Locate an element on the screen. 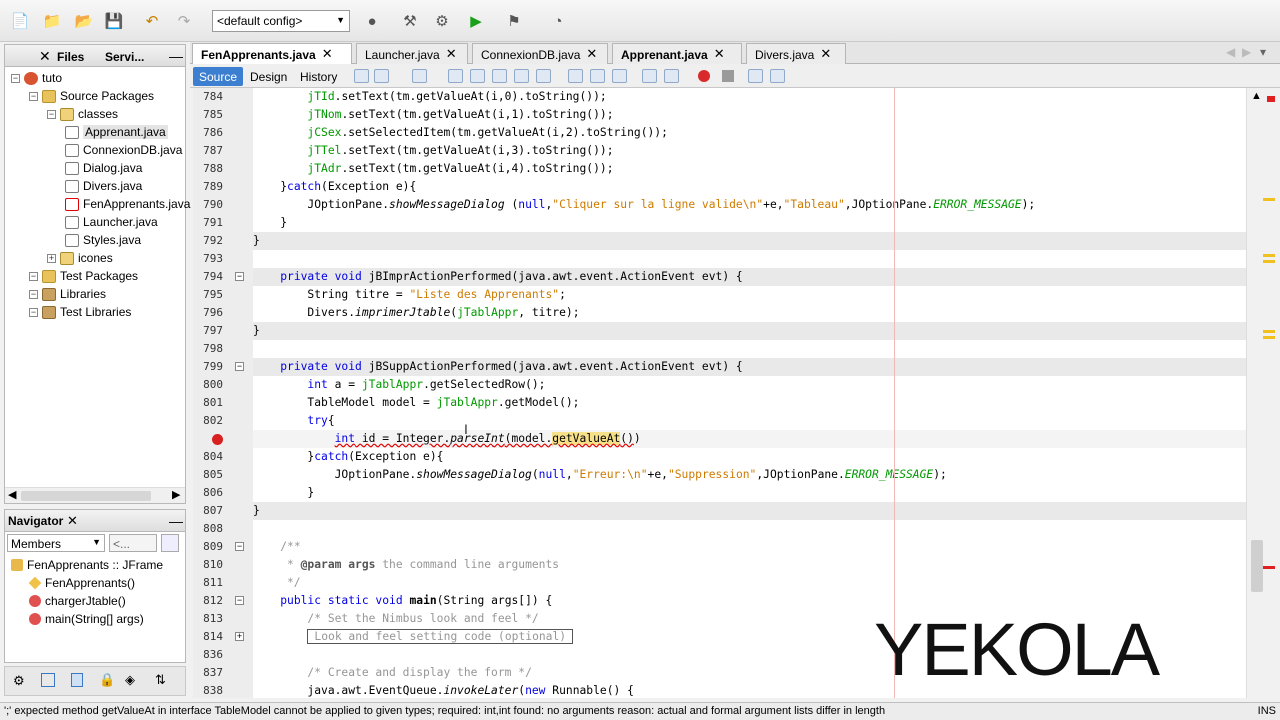  open-project-icon: 📂 is located at coordinates (84, 21).